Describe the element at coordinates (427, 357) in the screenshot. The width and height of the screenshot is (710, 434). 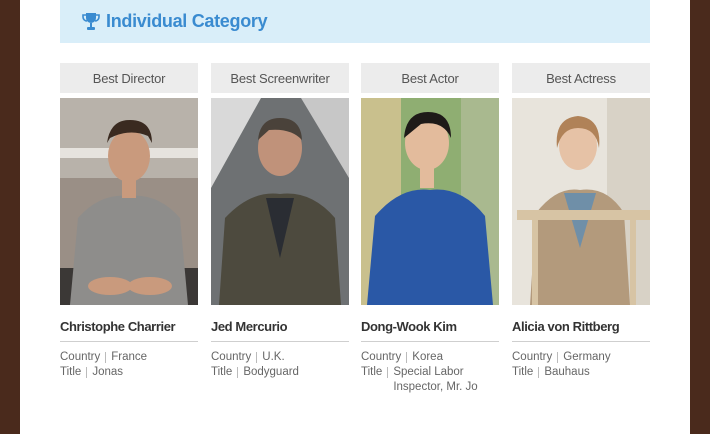
I see `country-value: Korea` at that location.